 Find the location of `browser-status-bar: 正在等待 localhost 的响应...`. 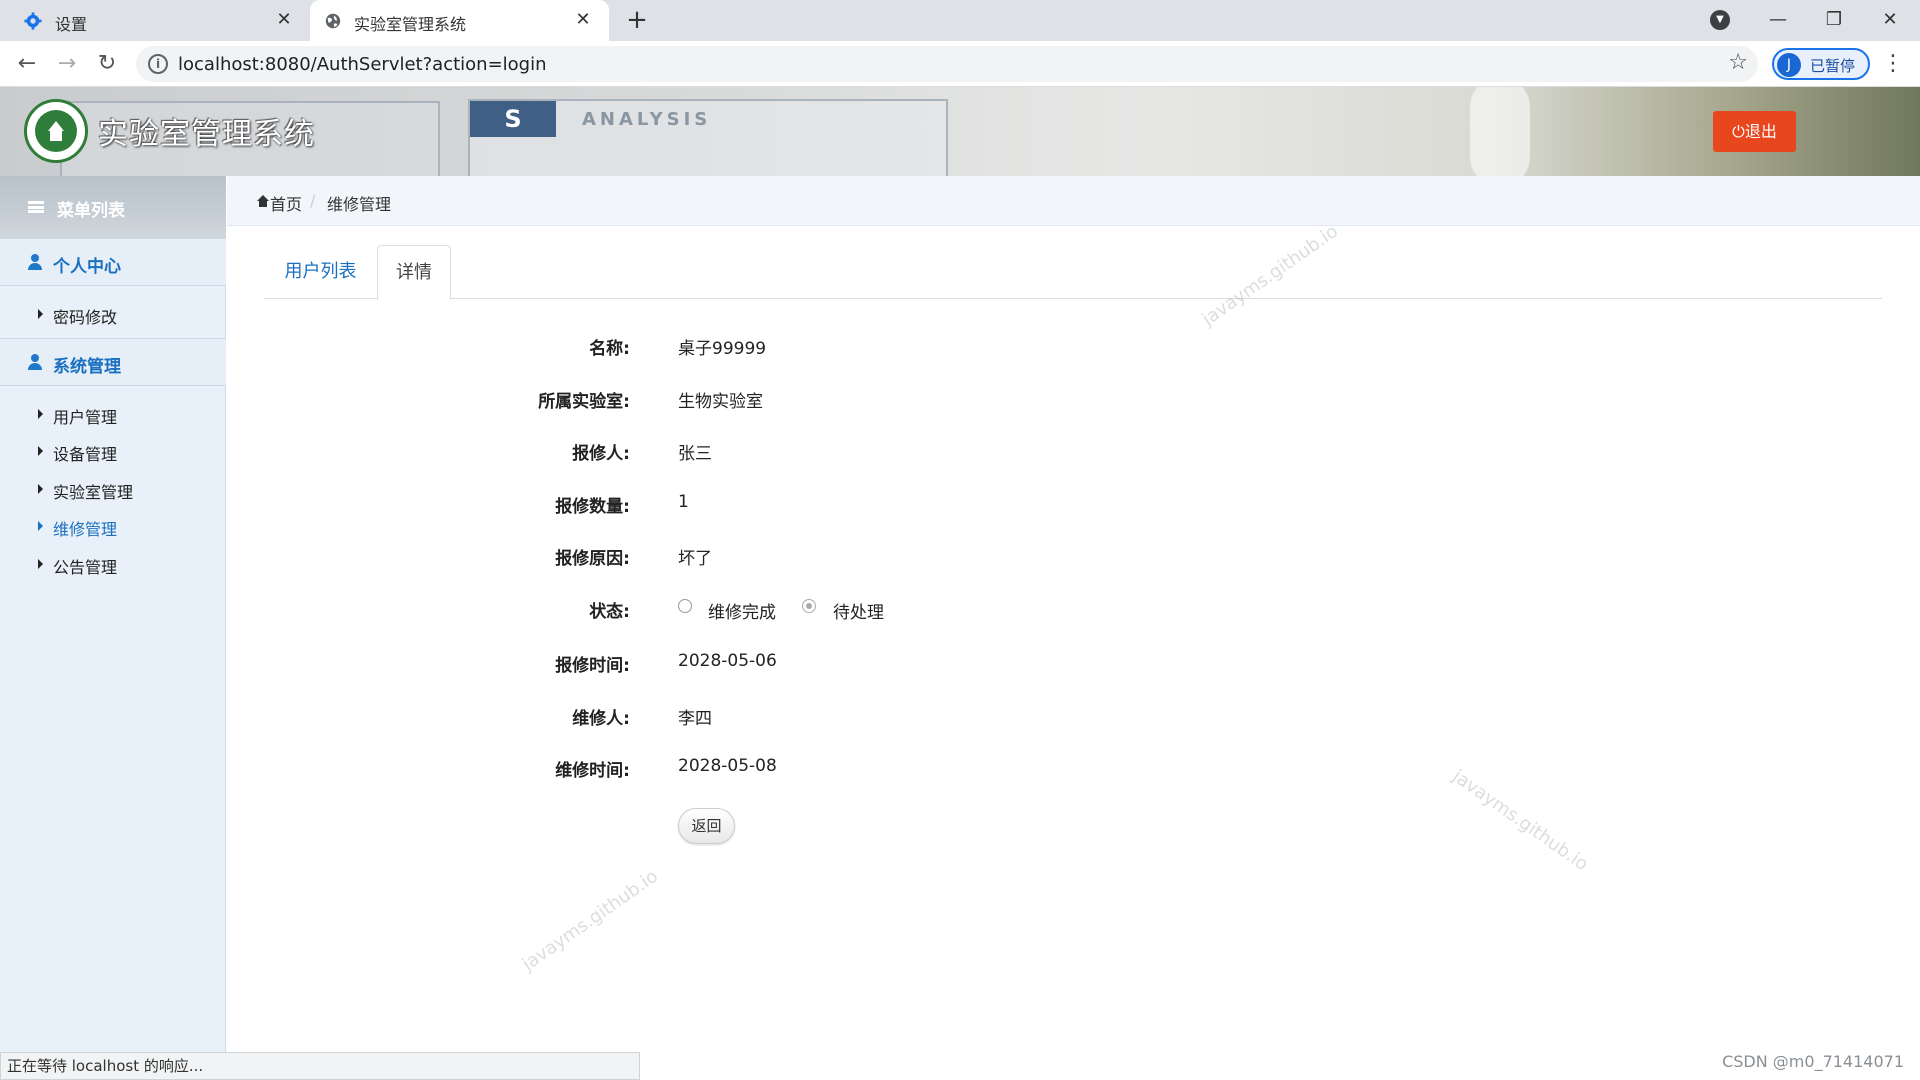

browser-status-bar: 正在等待 localhost 的响应... is located at coordinates (320, 1066).